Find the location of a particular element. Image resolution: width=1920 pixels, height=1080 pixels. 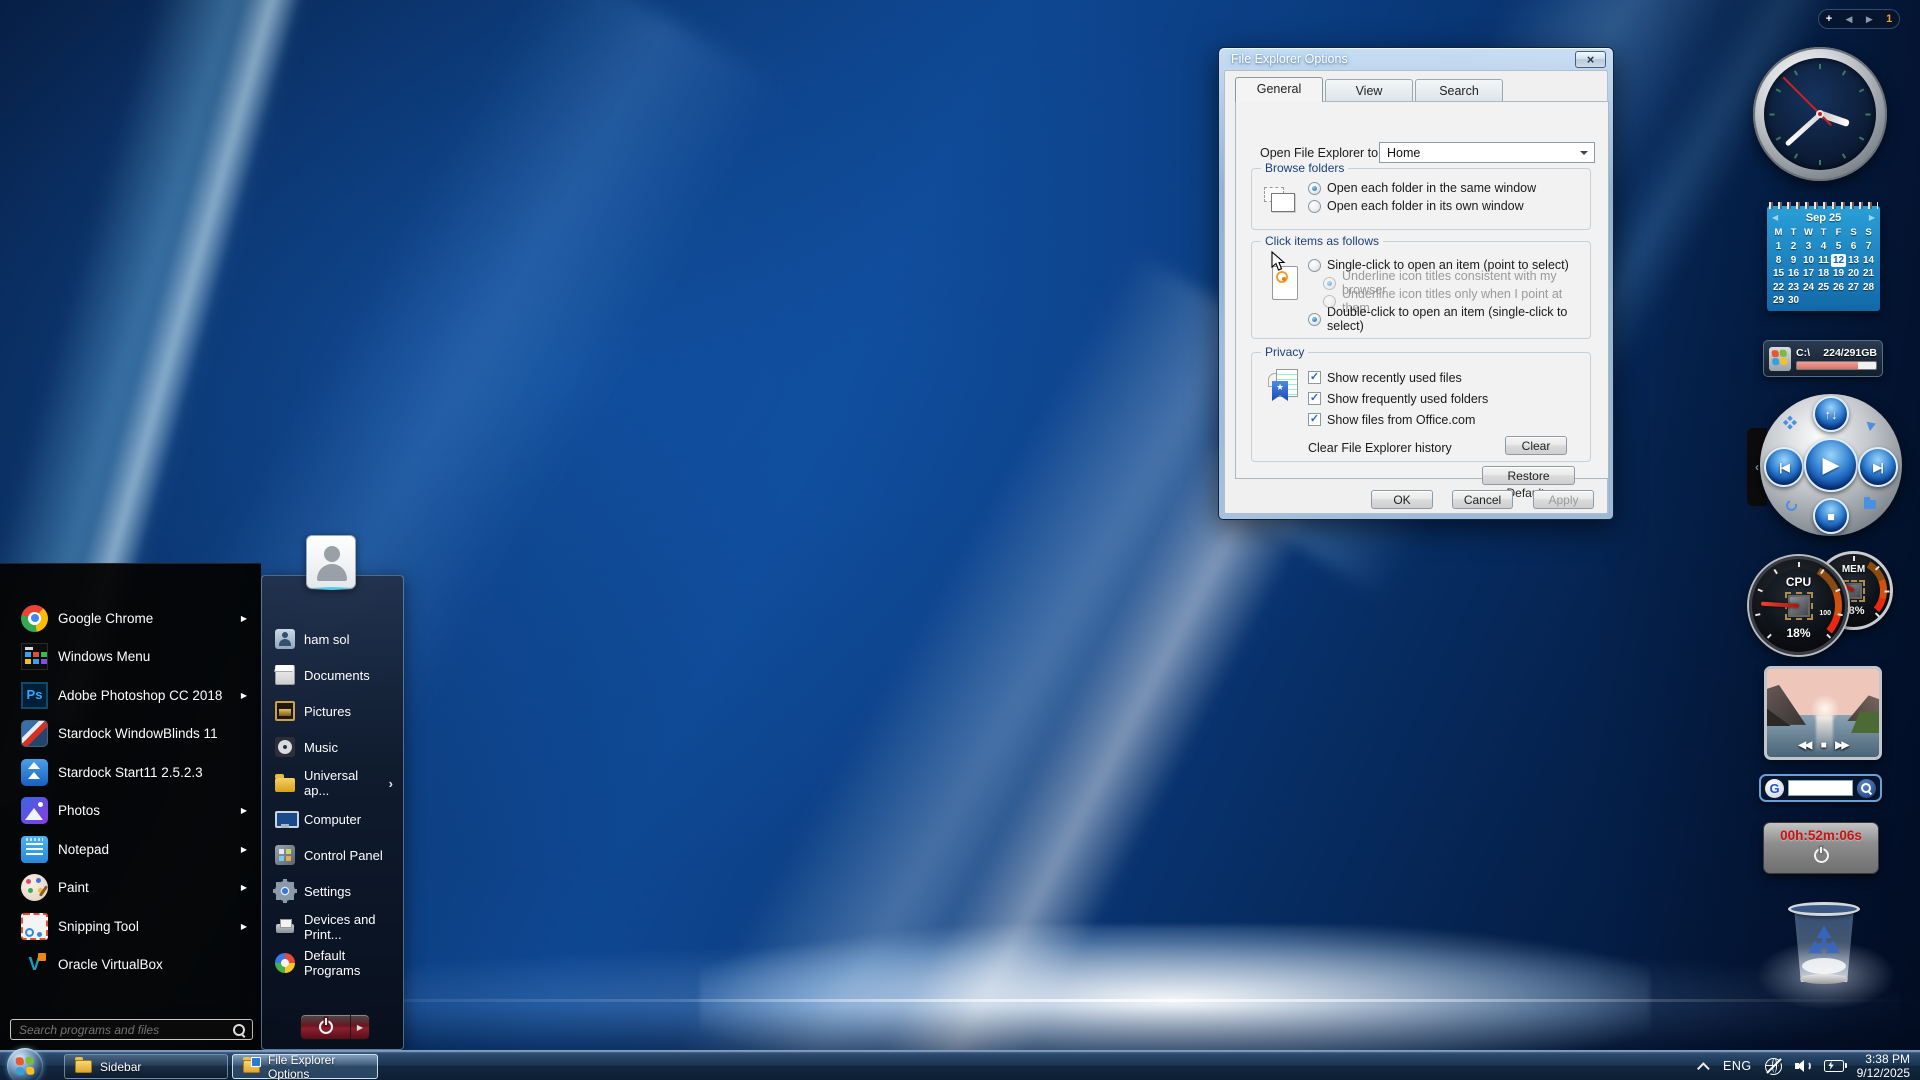

power-button: ▶ is located at coordinates (335, 1027).